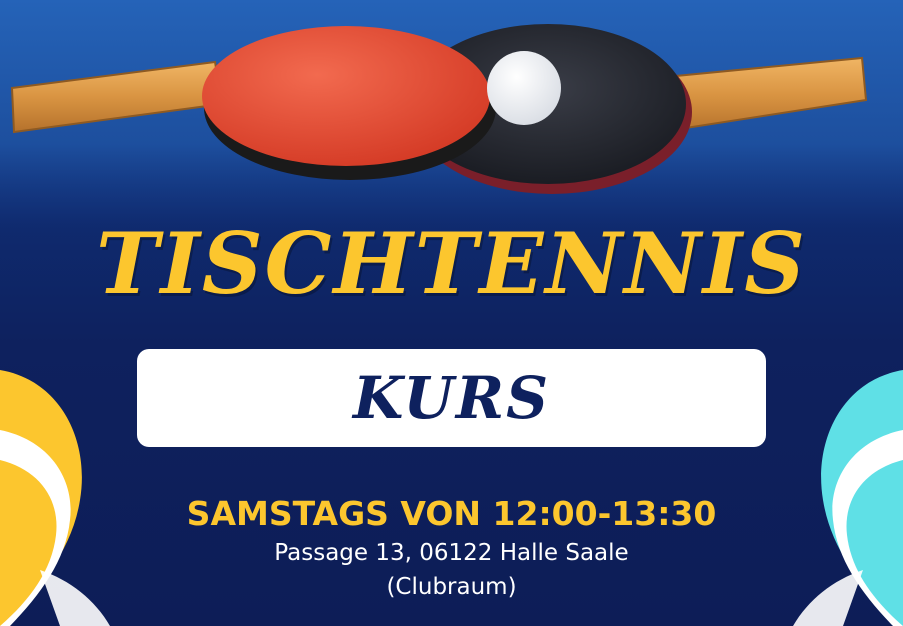 The width and height of the screenshot is (903, 626). I want to click on room-text: (Clubraum), so click(451, 587).